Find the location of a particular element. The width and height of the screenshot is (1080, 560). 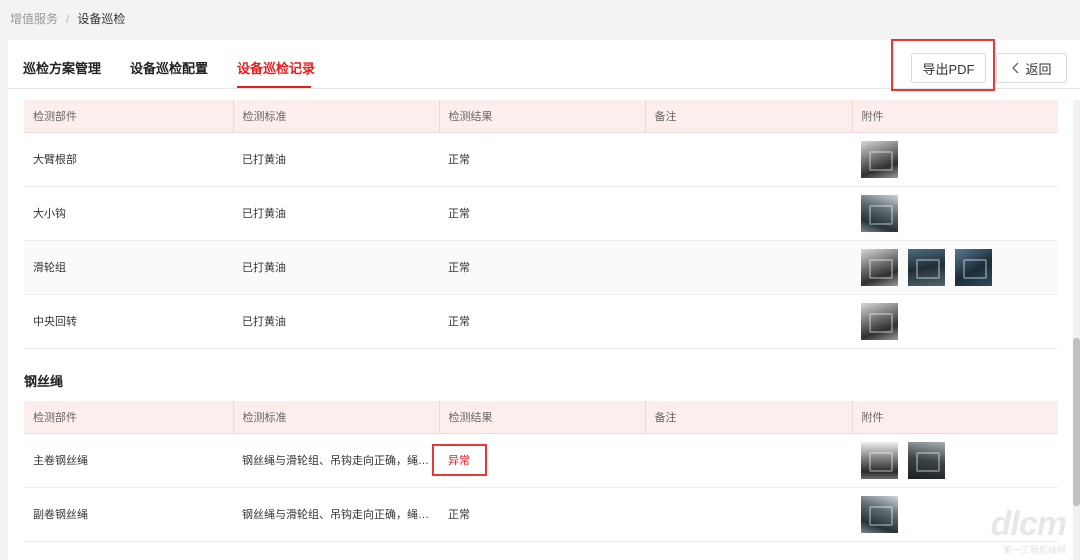

section-title-wire-rope: 钢丝绳 is located at coordinates (44, 381).